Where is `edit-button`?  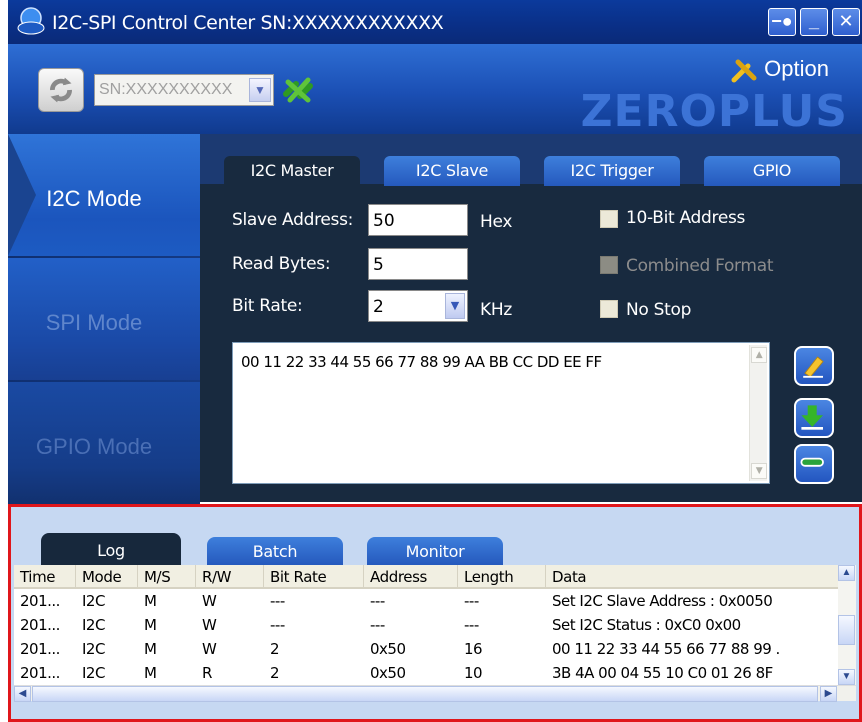 edit-button is located at coordinates (814, 366).